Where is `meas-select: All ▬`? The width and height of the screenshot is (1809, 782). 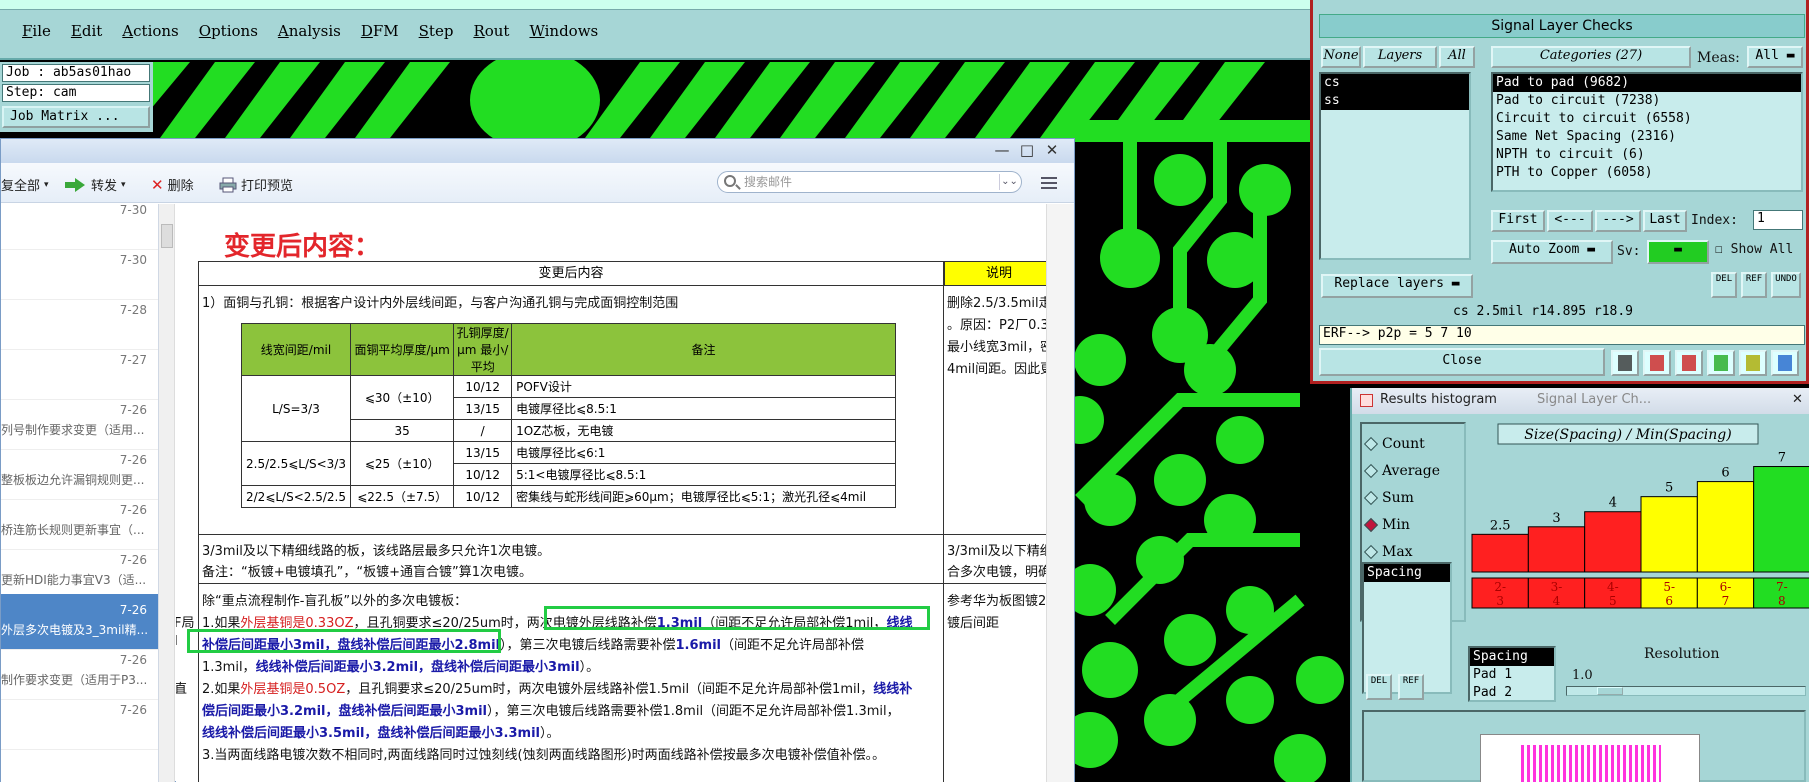
meas-select: All ▬ is located at coordinates (1775, 57).